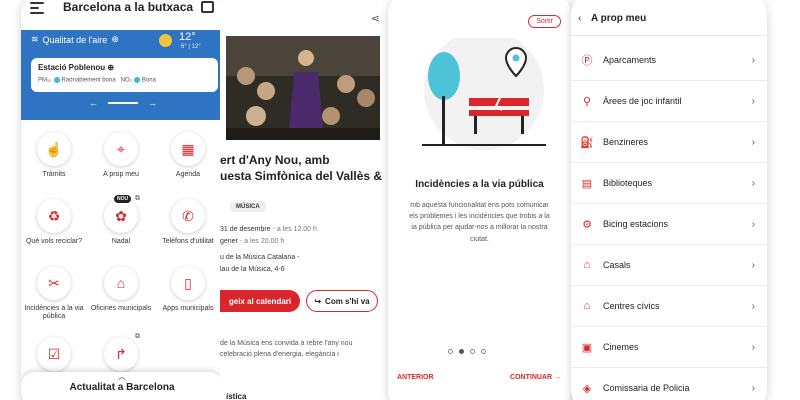 This screenshot has height=400, width=800. What do you see at coordinates (669, 265) in the screenshot?
I see `list-item-casals: ⌂ Casals ›` at bounding box center [669, 265].